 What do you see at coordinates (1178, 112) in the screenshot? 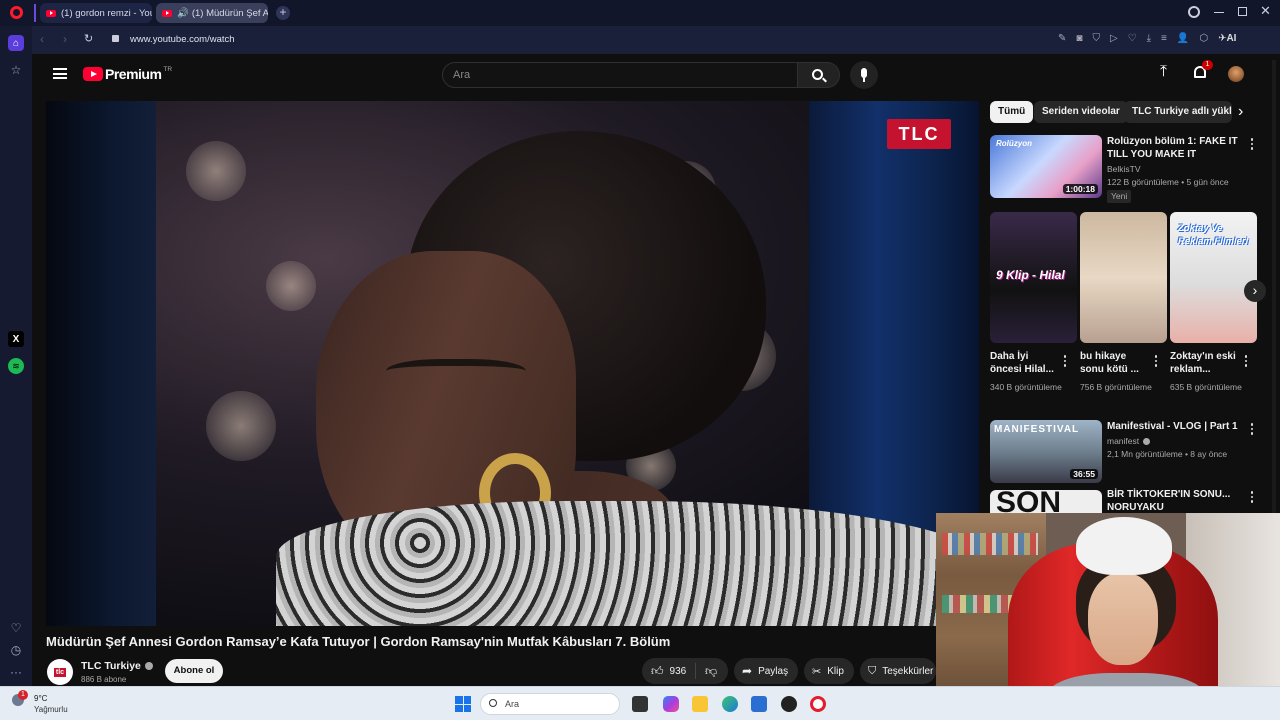
I see `chip-uploader: TLC Turkiye adlı yükleyiciden` at bounding box center [1178, 112].